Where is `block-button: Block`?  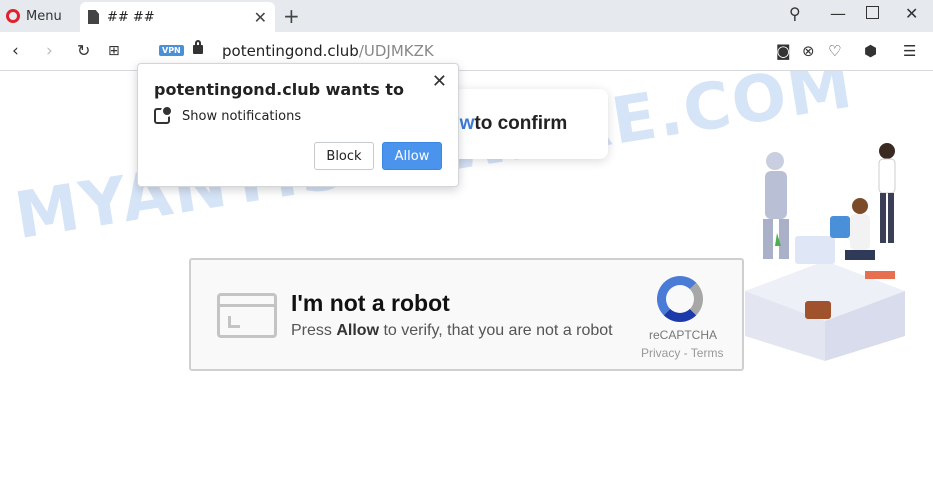
block-button: Block is located at coordinates (344, 156).